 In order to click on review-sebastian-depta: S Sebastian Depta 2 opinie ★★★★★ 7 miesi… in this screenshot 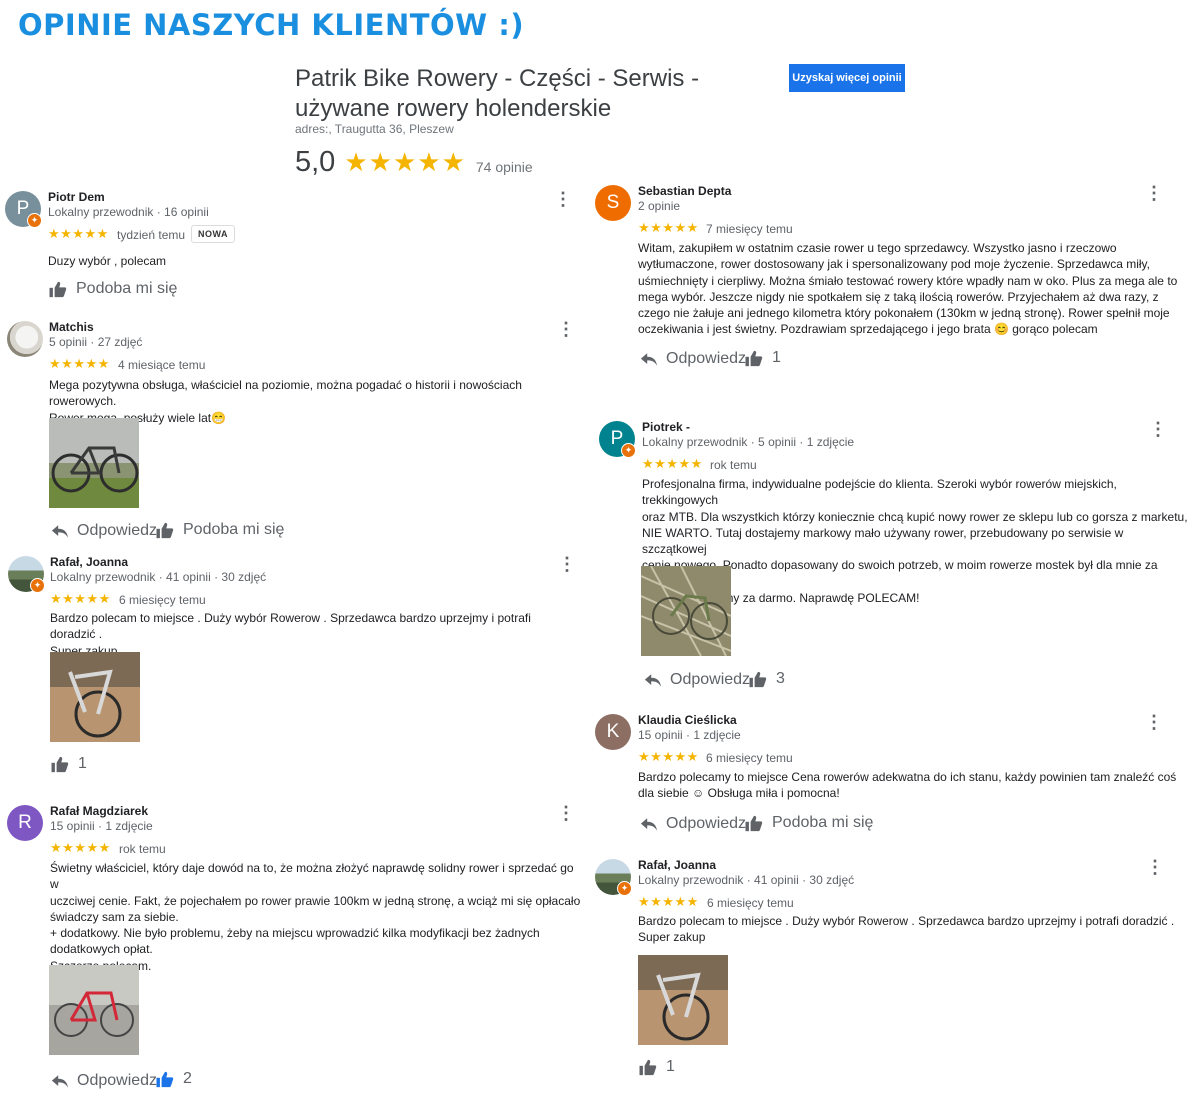, I will do `click(890, 276)`.